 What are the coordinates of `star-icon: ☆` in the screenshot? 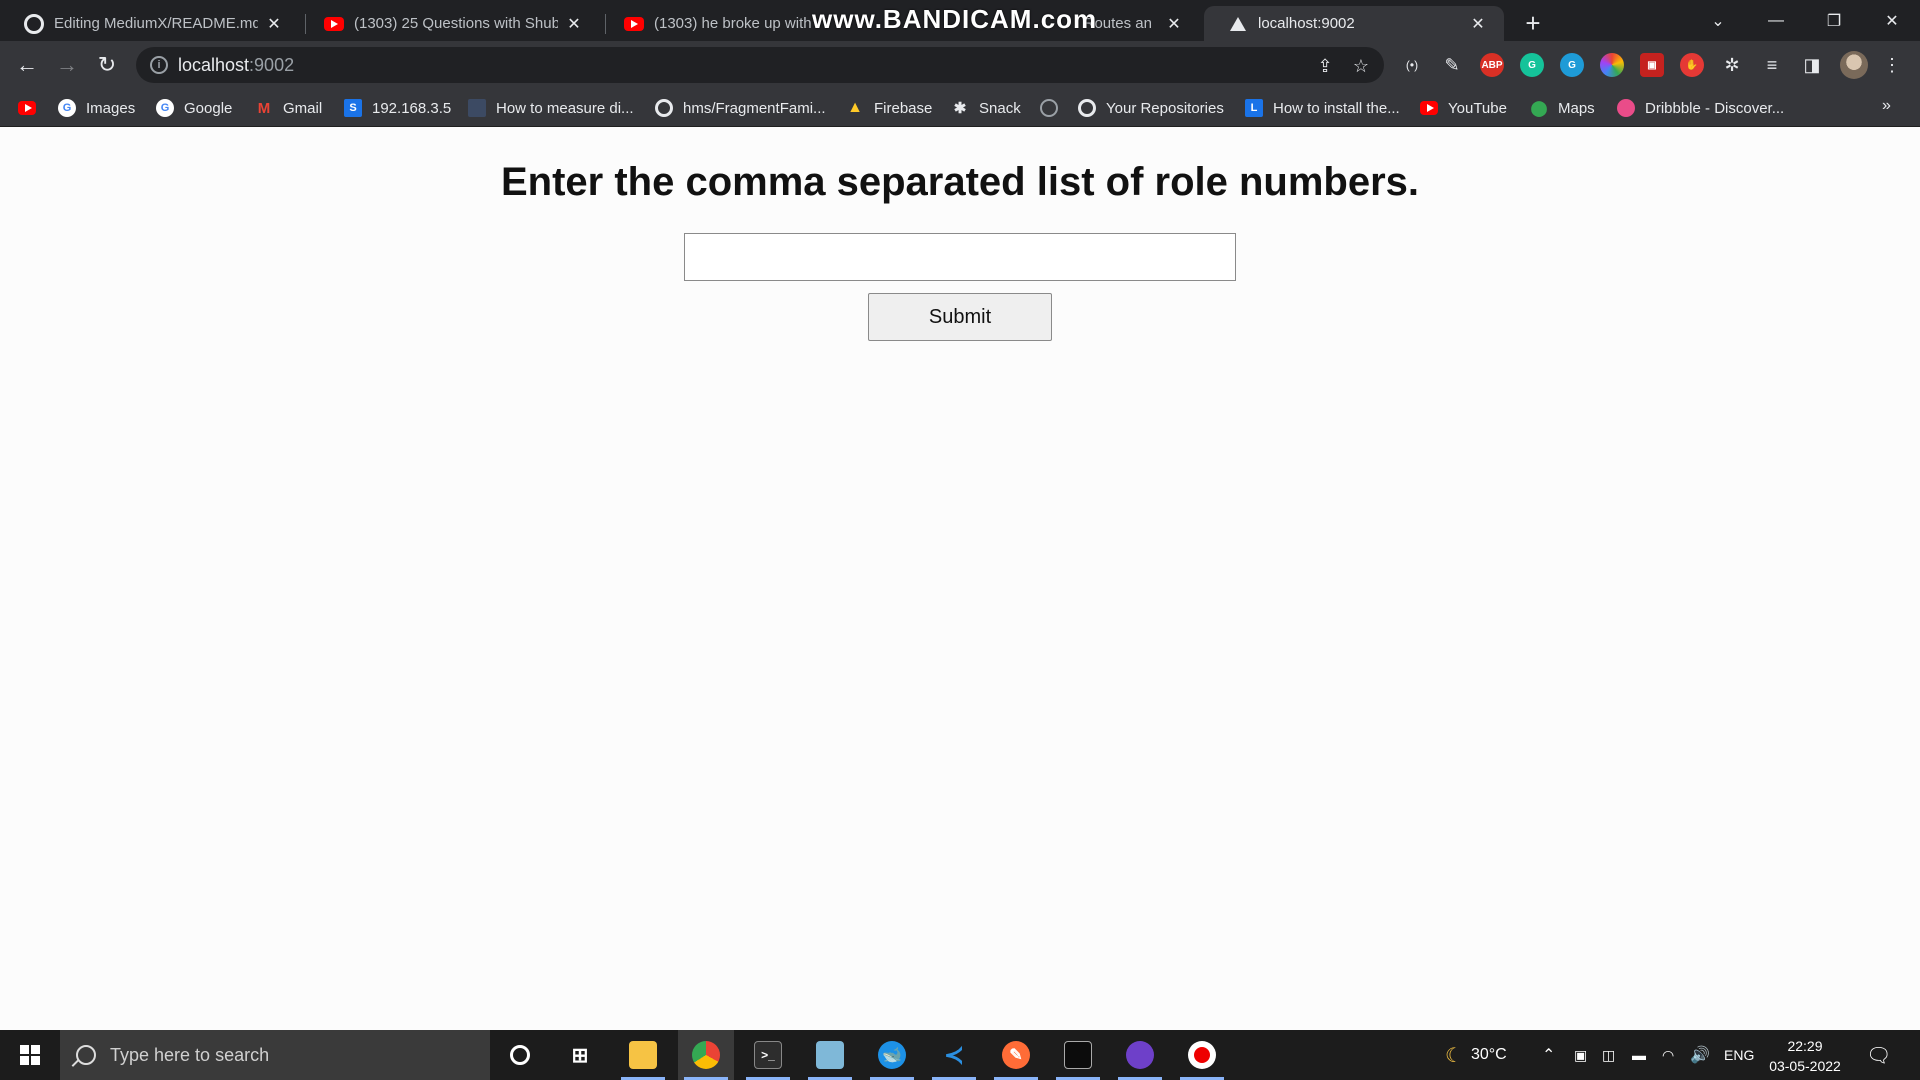 It's located at (1361, 66).